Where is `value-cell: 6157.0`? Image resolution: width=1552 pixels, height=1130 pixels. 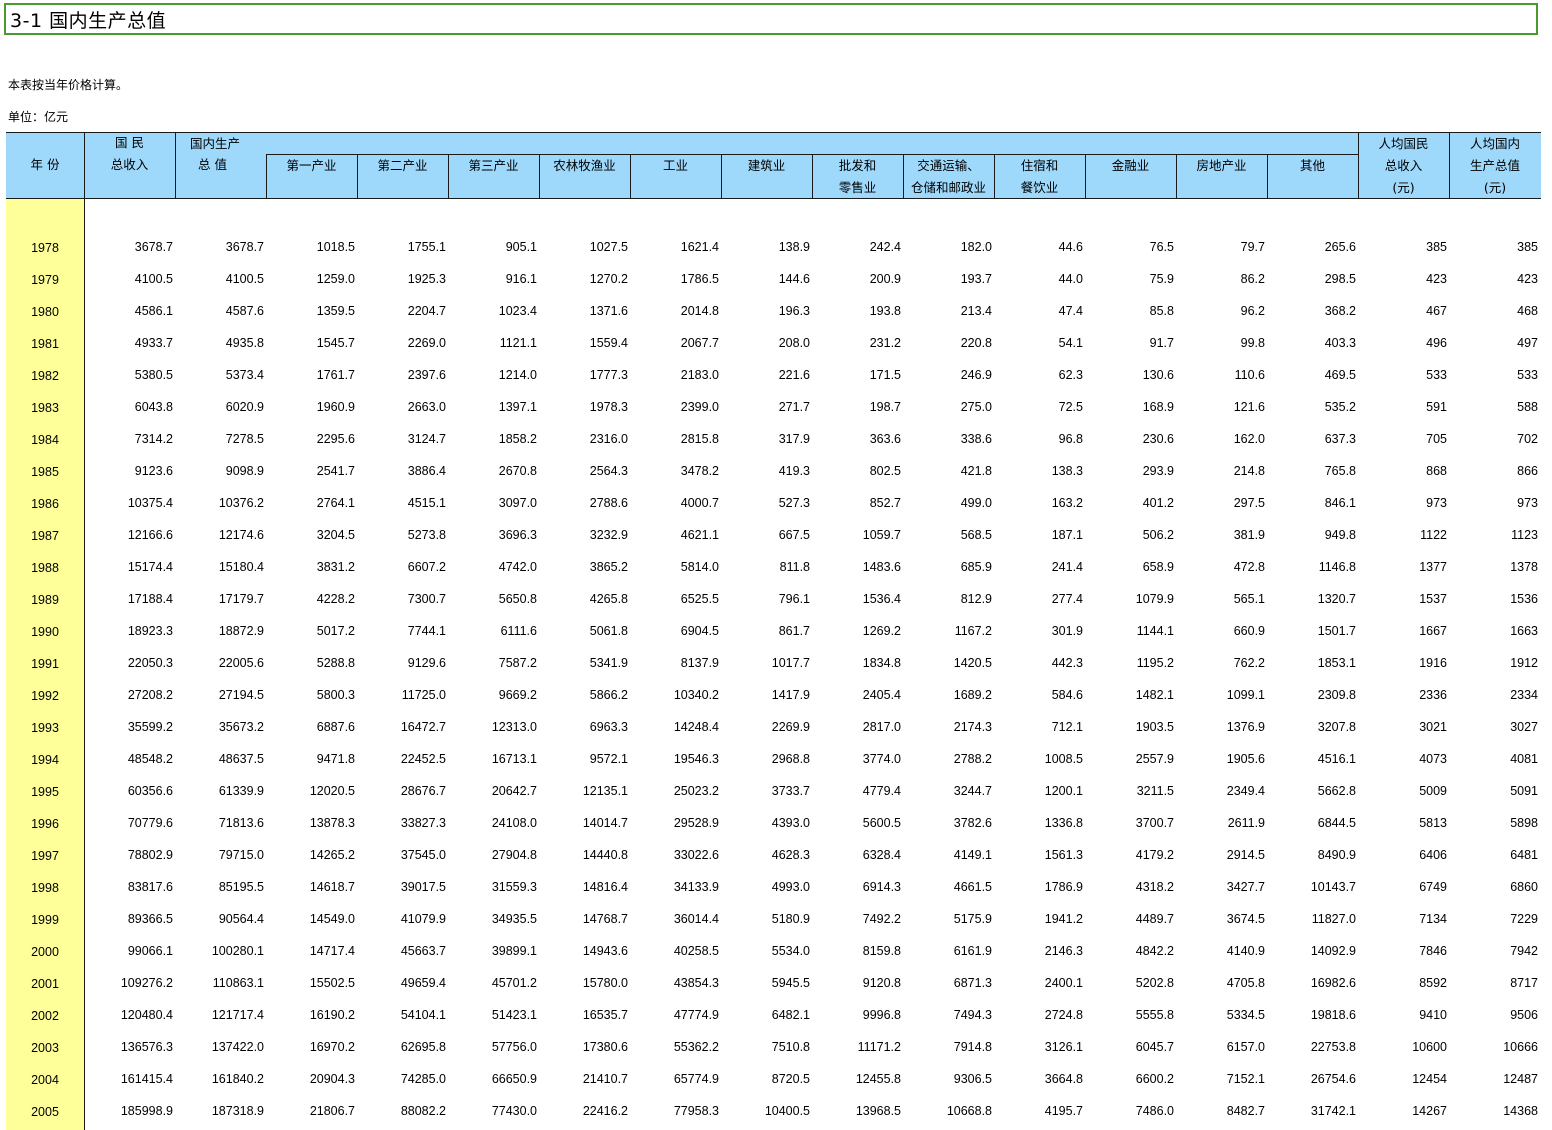 value-cell: 6157.0 is located at coordinates (1222, 1047).